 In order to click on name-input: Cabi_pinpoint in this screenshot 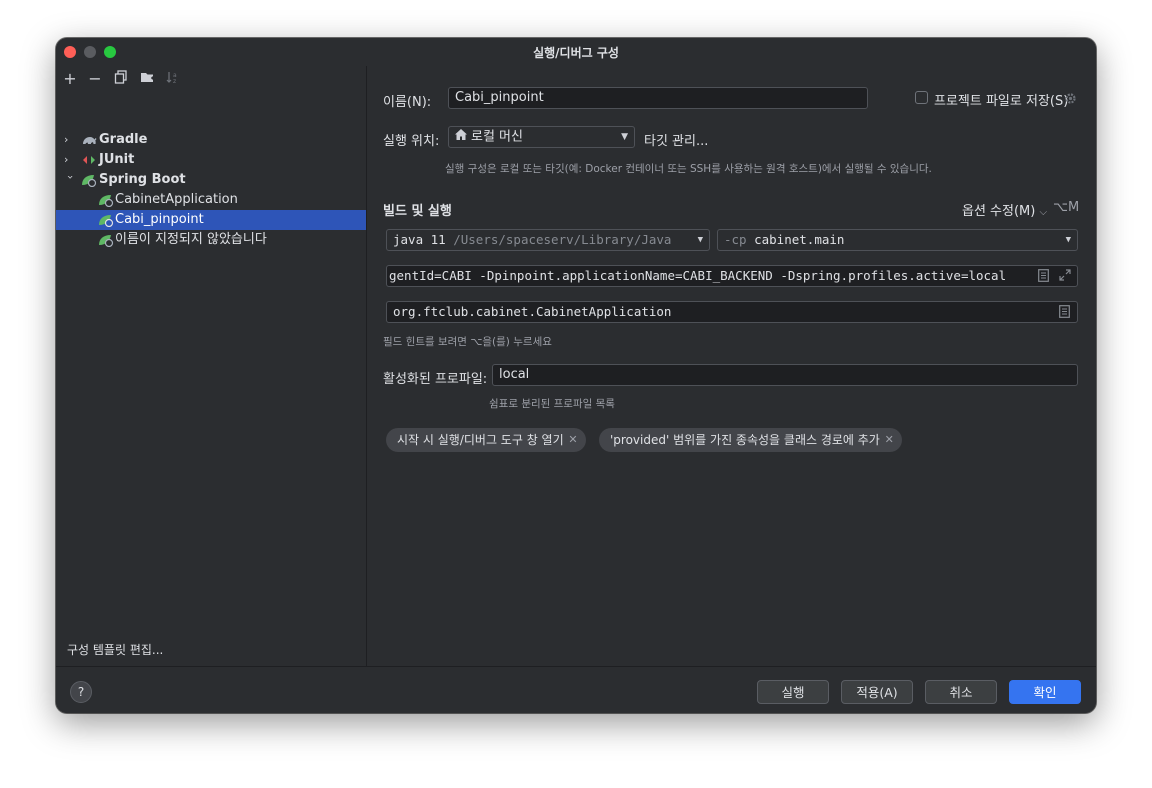, I will do `click(658, 98)`.